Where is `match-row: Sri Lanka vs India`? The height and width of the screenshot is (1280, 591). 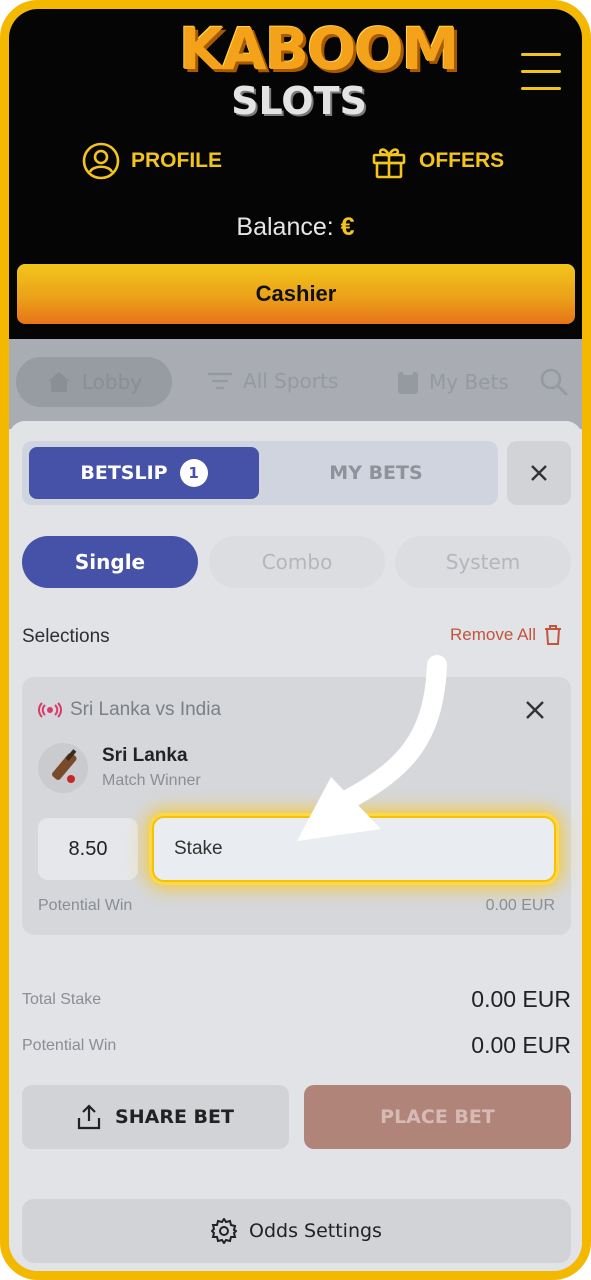 match-row: Sri Lanka vs India is located at coordinates (129, 710).